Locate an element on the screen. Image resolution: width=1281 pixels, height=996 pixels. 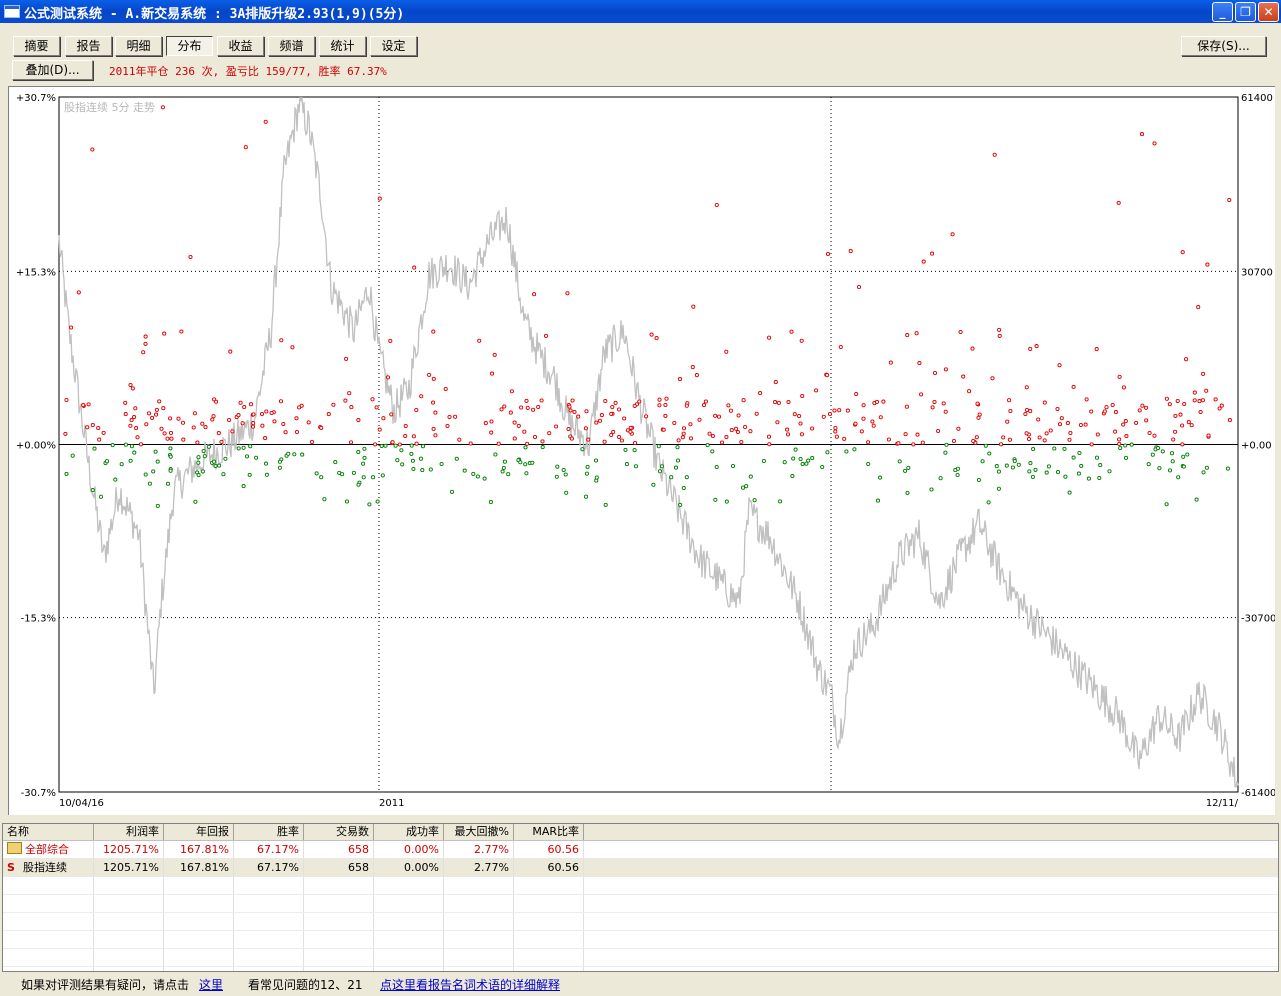
col-header-win-rate: 胜率 is located at coordinates (269, 832).